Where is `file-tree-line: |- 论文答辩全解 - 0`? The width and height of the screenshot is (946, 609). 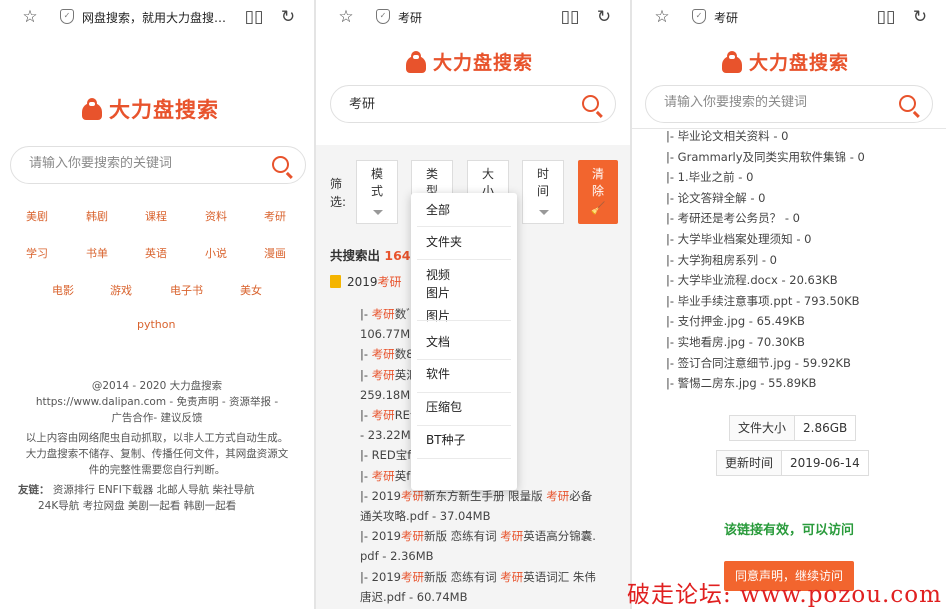
file-tree-line: |- 论文答辩全解 - 0 is located at coordinates (716, 197).